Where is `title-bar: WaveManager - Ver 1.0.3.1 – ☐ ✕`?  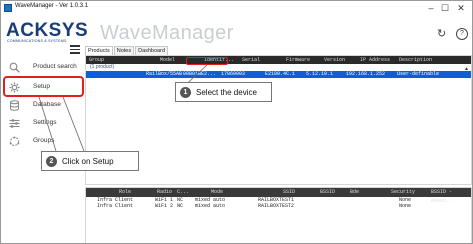
title-bar: WaveManager - Ver 1.0.3.1 – ☐ ✕ is located at coordinates (236, 8).